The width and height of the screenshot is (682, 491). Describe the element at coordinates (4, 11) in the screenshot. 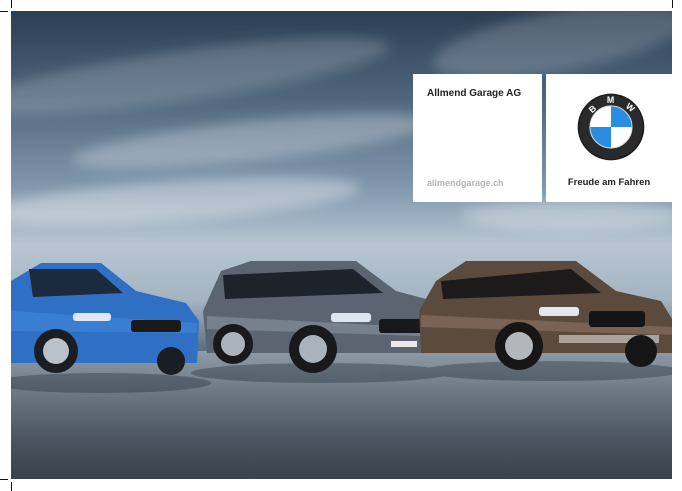

I see `crop-mark-top-left-h` at that location.